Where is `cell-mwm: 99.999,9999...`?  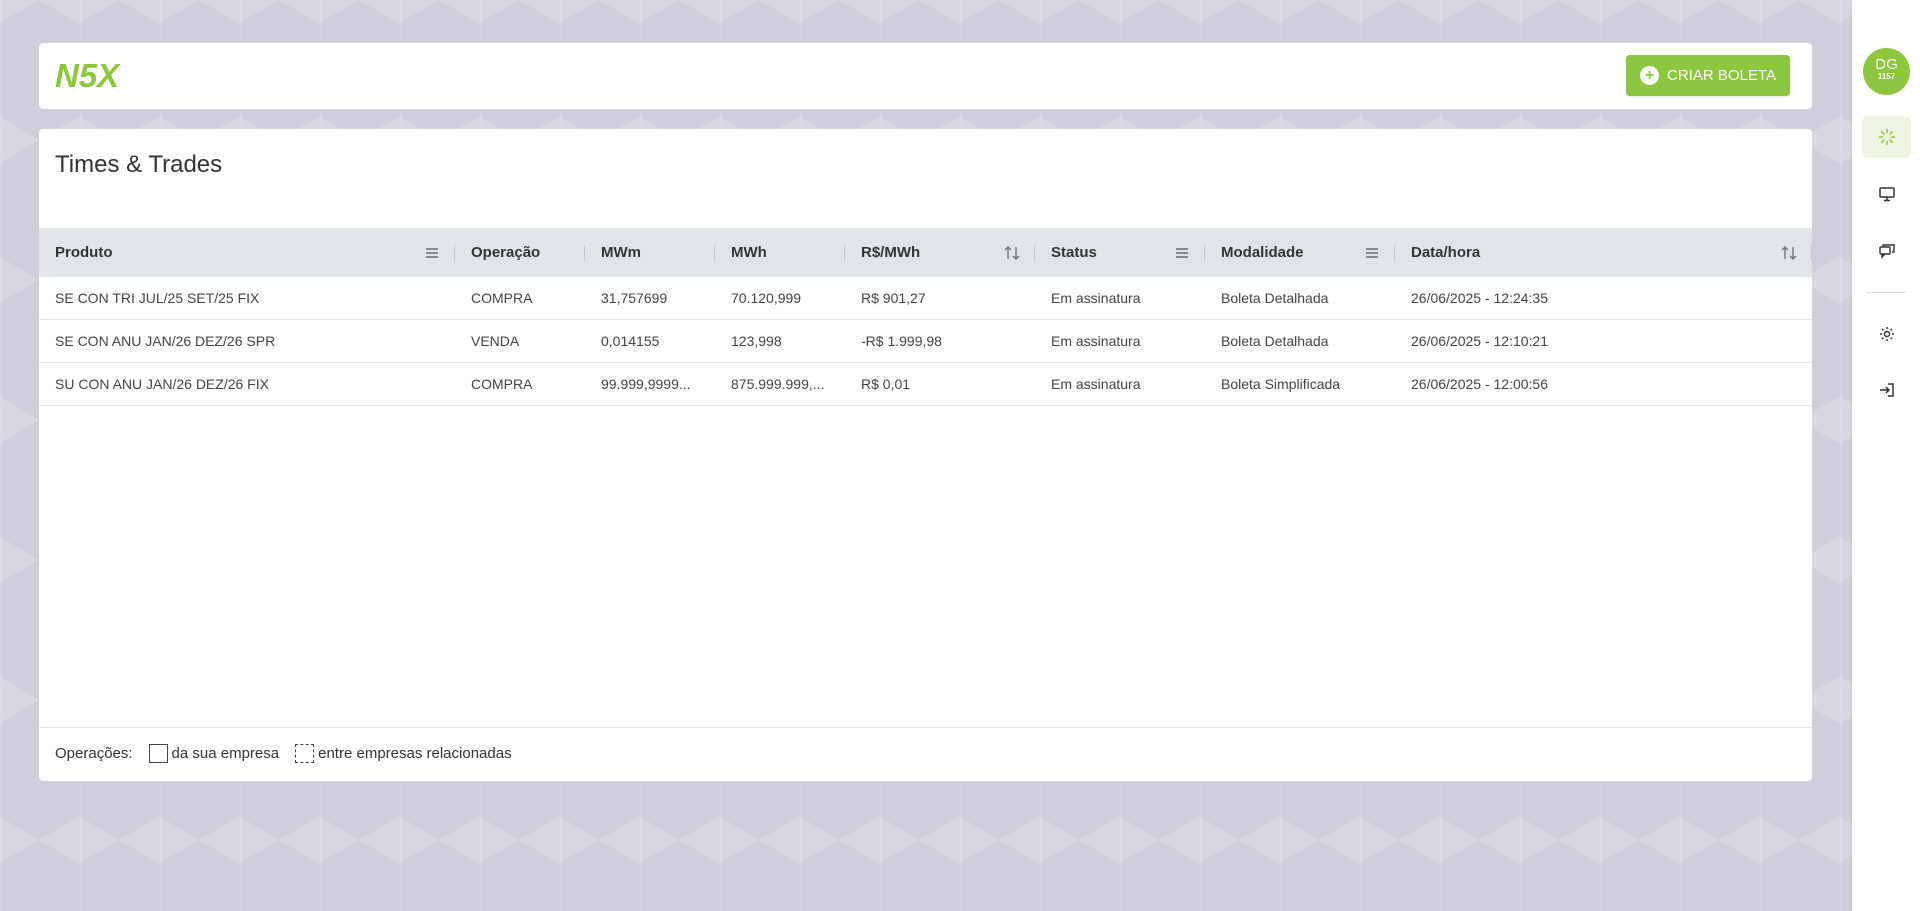 cell-mwm: 99.999,9999... is located at coordinates (646, 384).